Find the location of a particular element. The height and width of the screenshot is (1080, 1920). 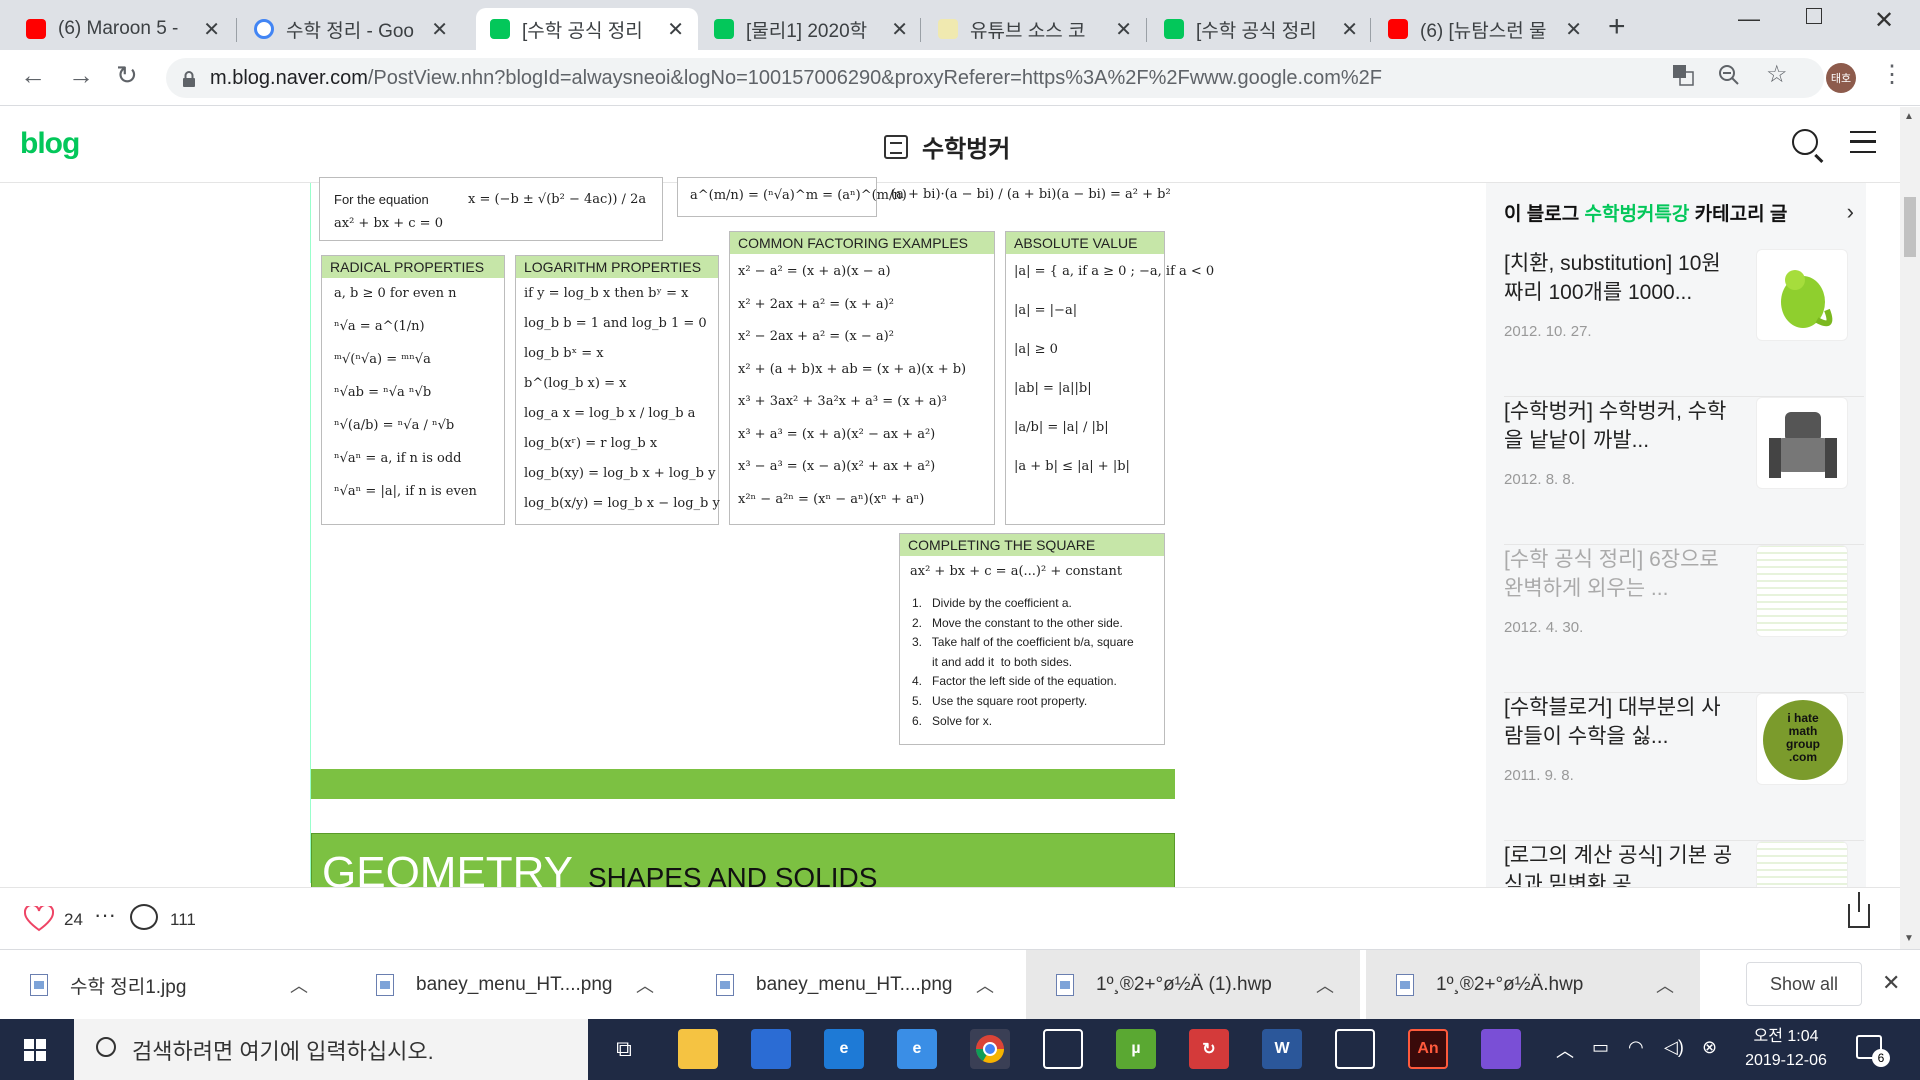

google-icon is located at coordinates (264, 29).